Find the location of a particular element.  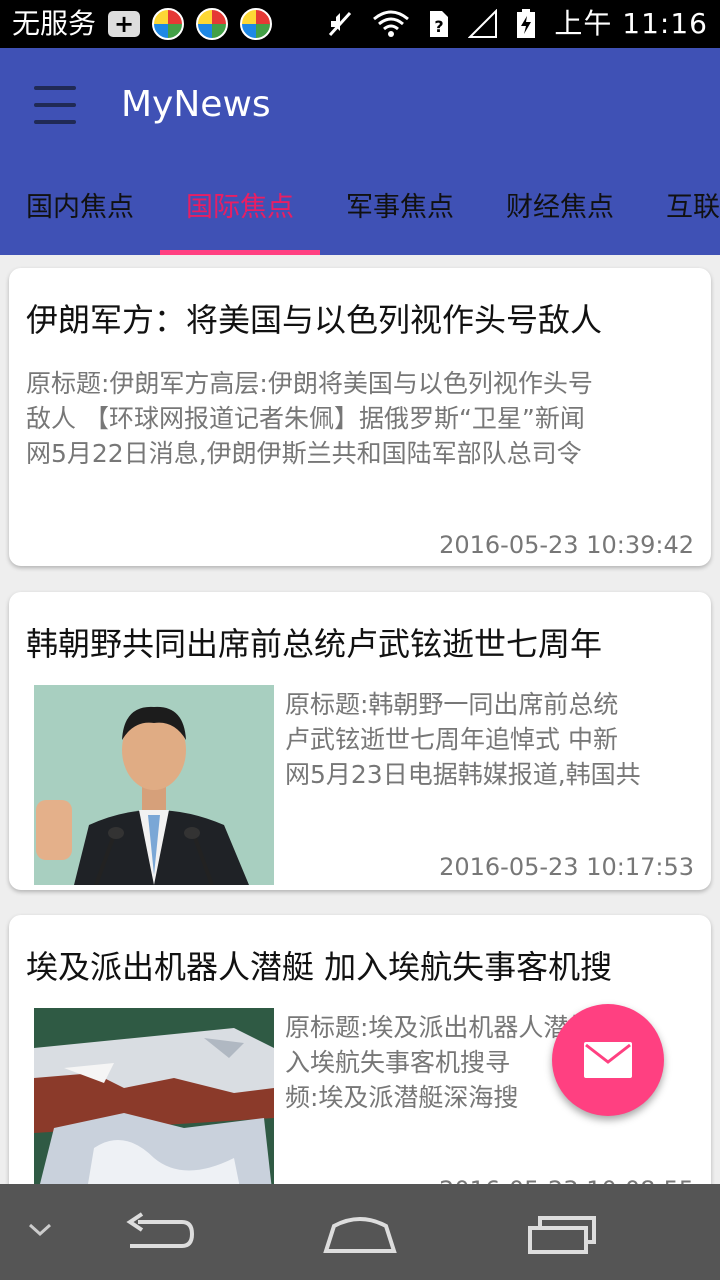

add-notification-icon: + is located at coordinates (124, 24).